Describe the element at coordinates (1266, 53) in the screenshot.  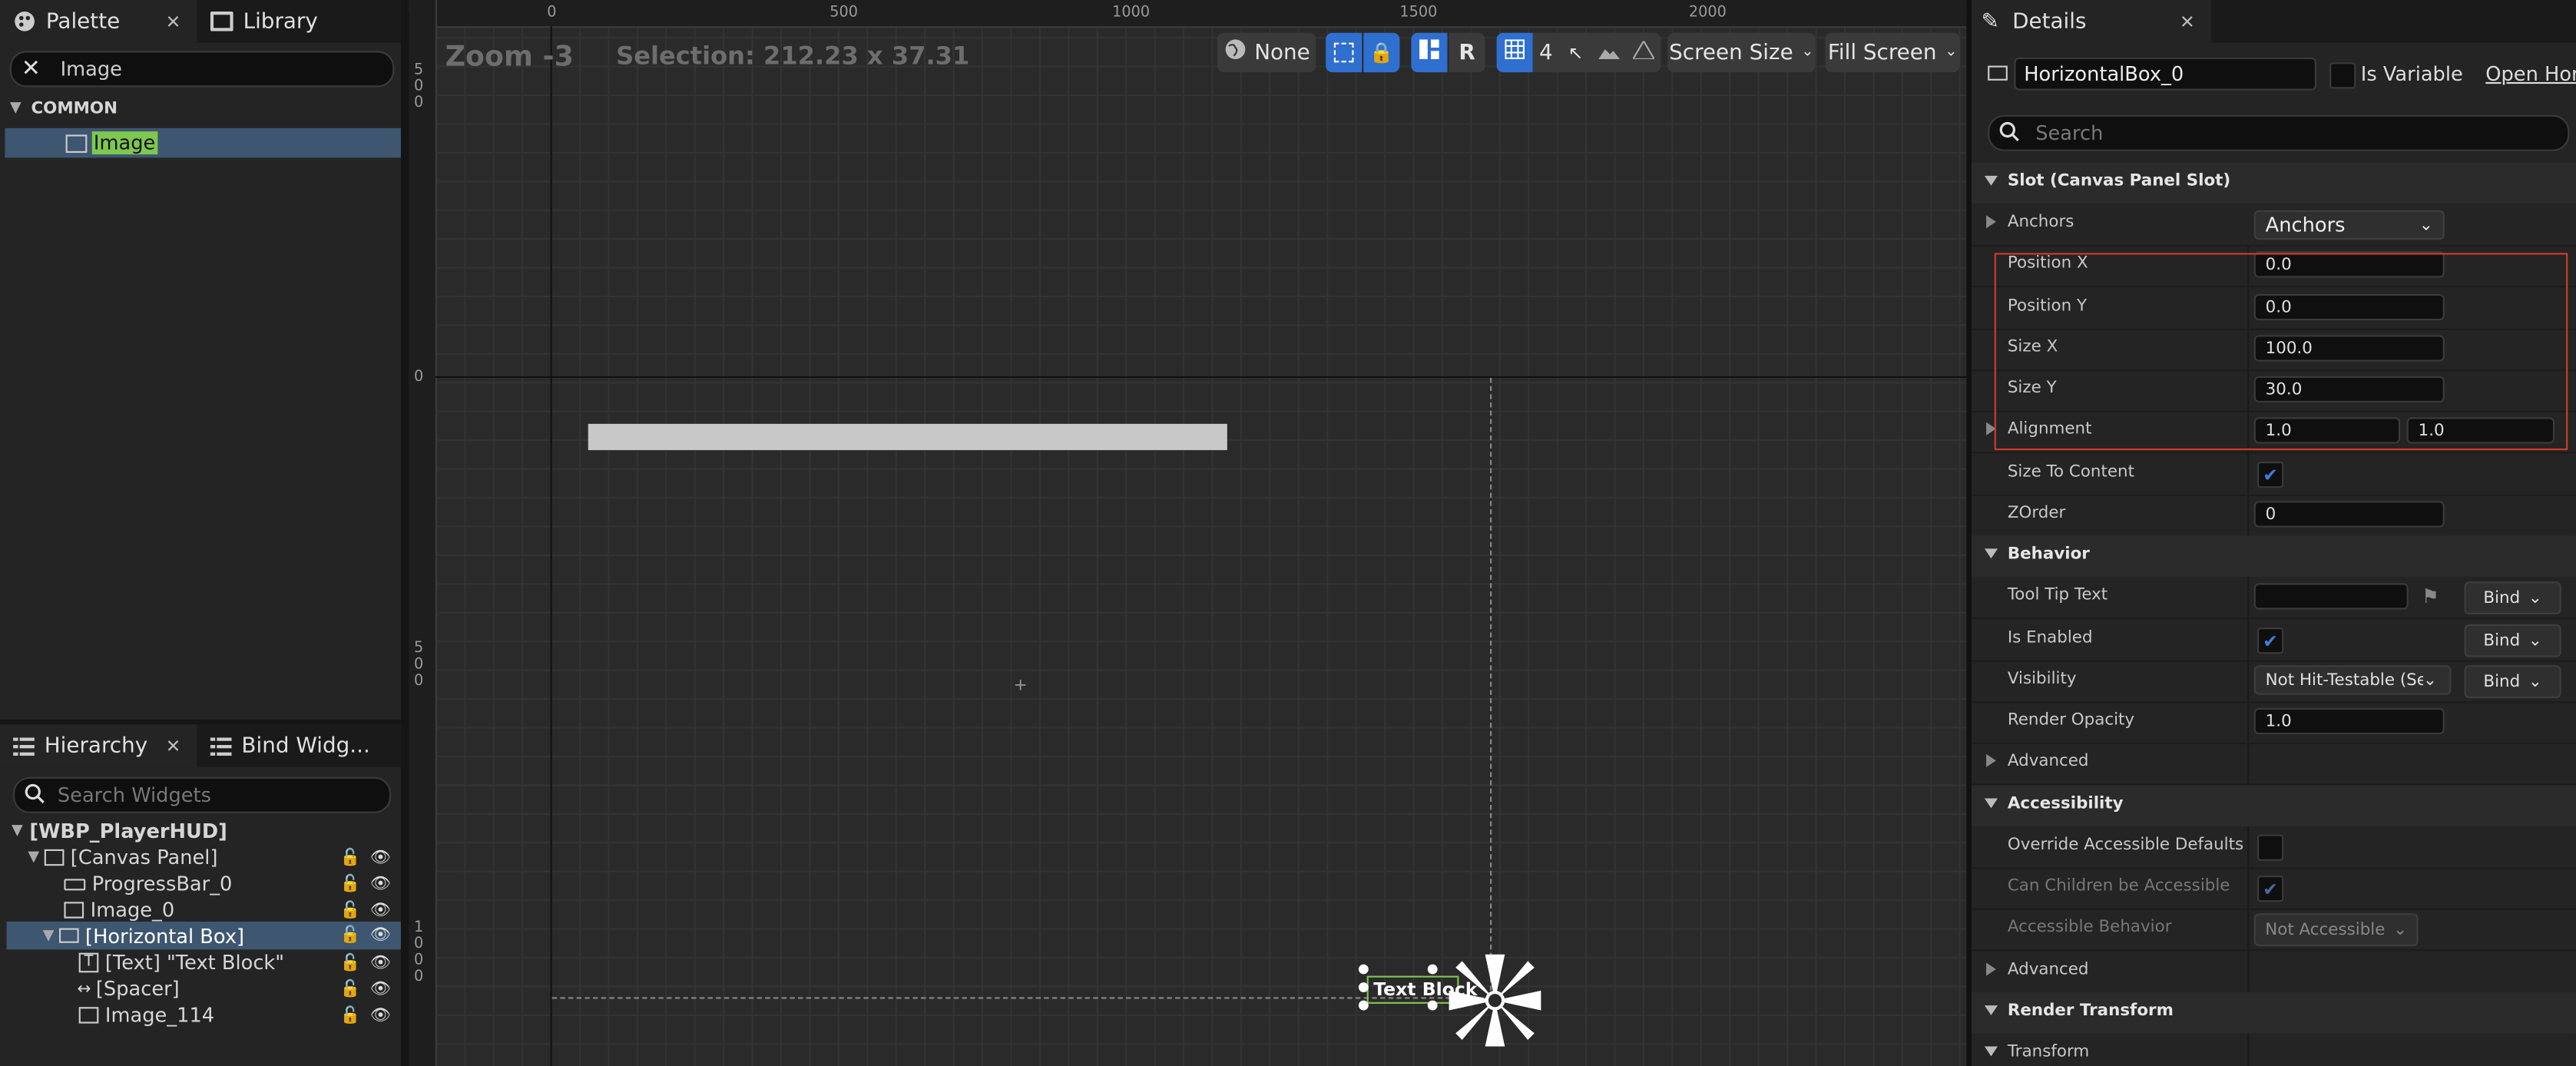
I see `localization-preview-button: None` at that location.